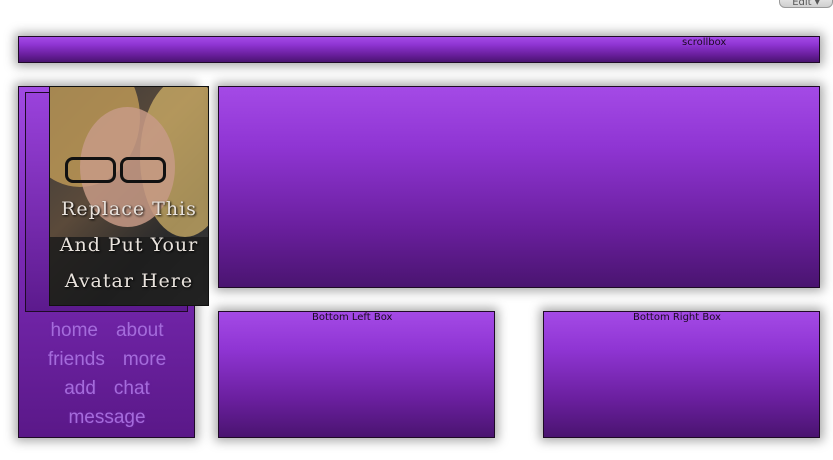 The height and width of the screenshot is (460, 833). Describe the element at coordinates (356, 374) in the screenshot. I see `bottom-left-box: Bottom Left Box` at that location.